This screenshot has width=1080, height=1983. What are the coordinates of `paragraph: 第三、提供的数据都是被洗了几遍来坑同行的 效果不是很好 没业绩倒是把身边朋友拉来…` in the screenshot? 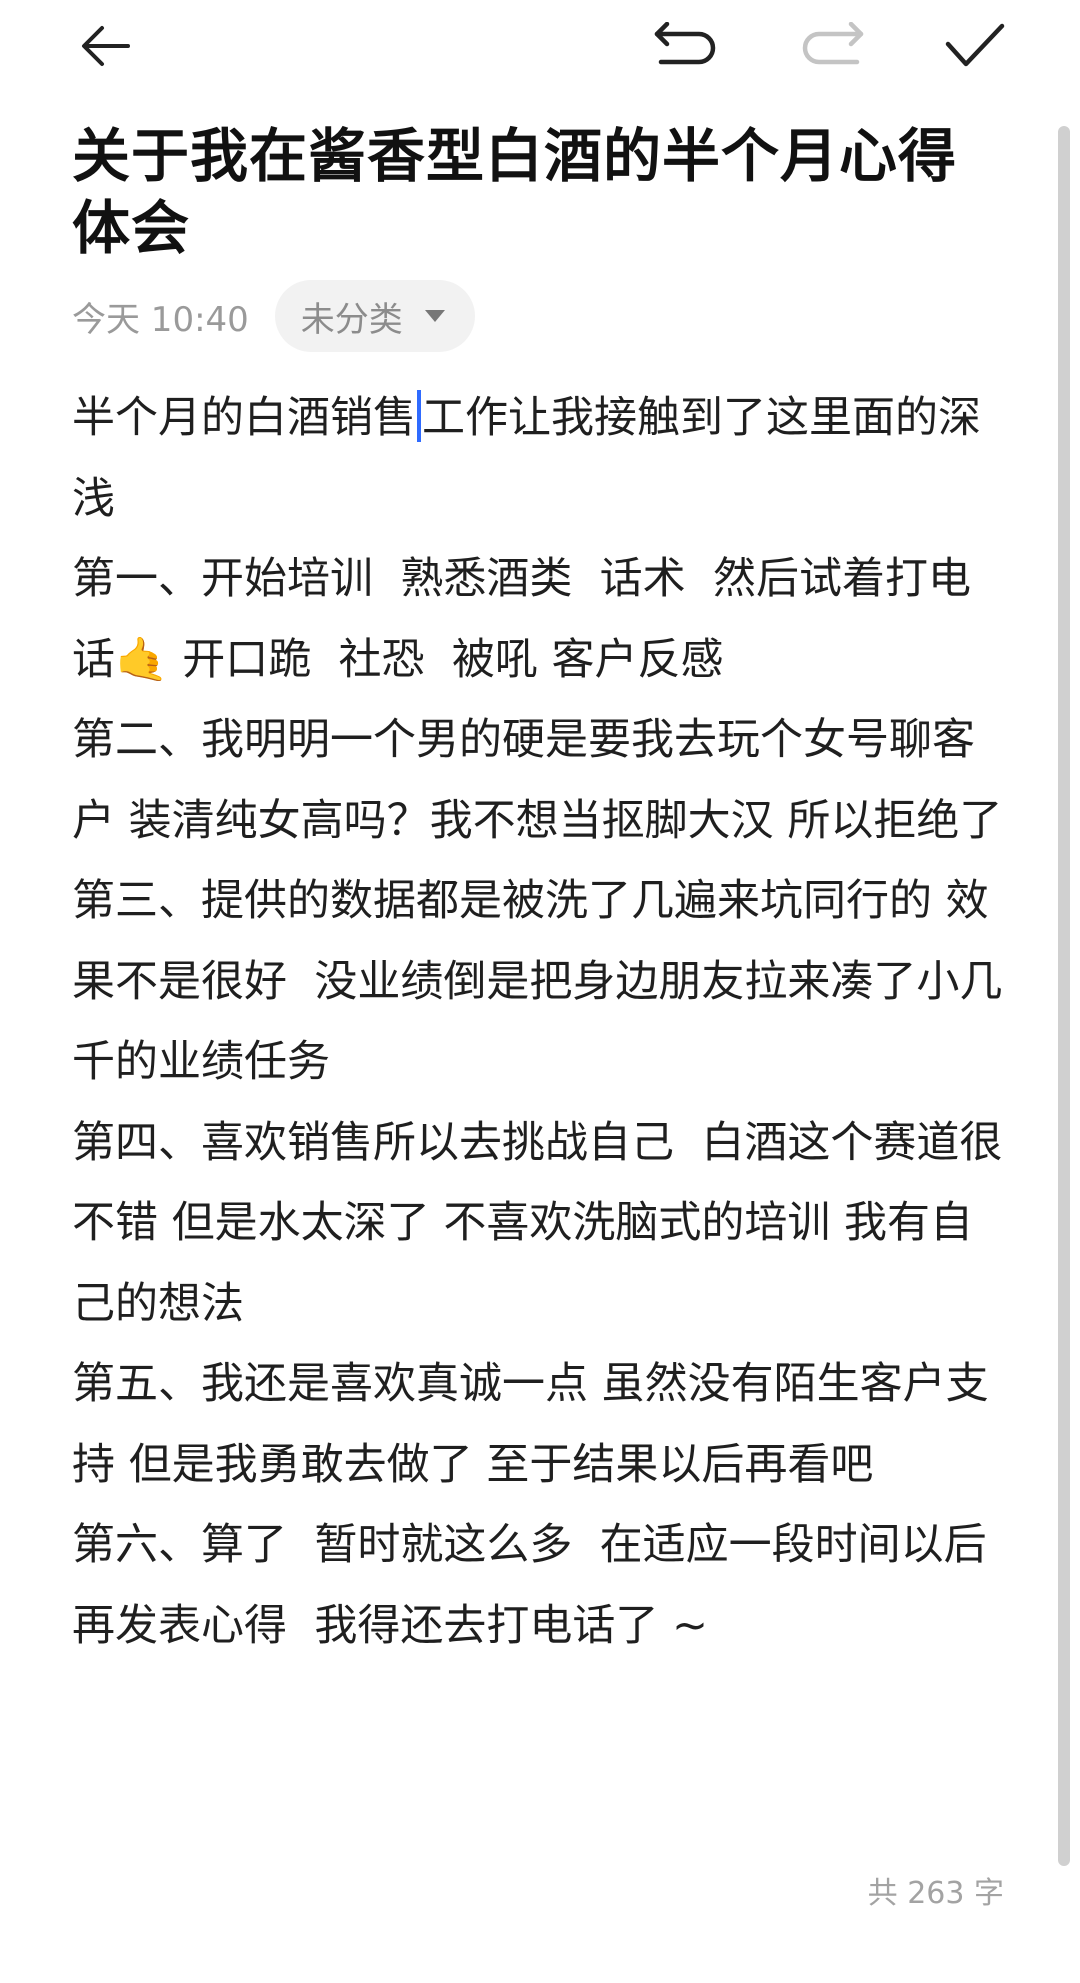 It's located at (537, 981).